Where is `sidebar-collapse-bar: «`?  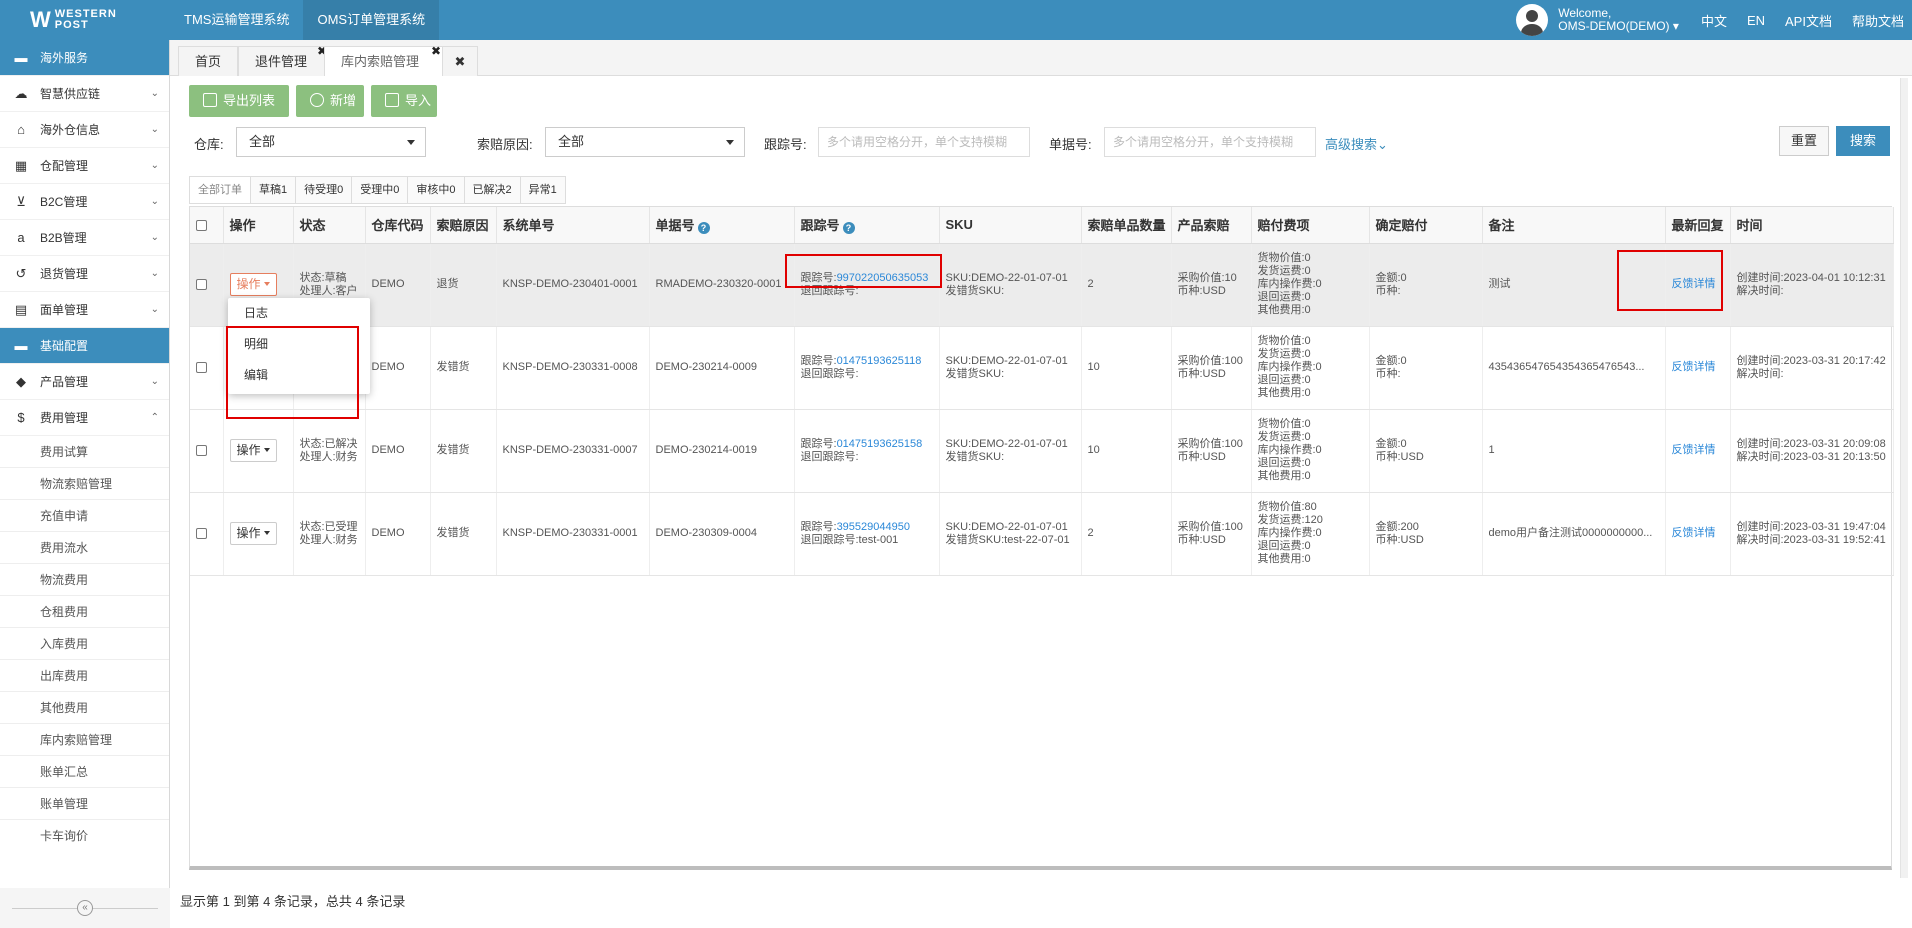
sidebar-collapse-bar: « is located at coordinates (85, 908).